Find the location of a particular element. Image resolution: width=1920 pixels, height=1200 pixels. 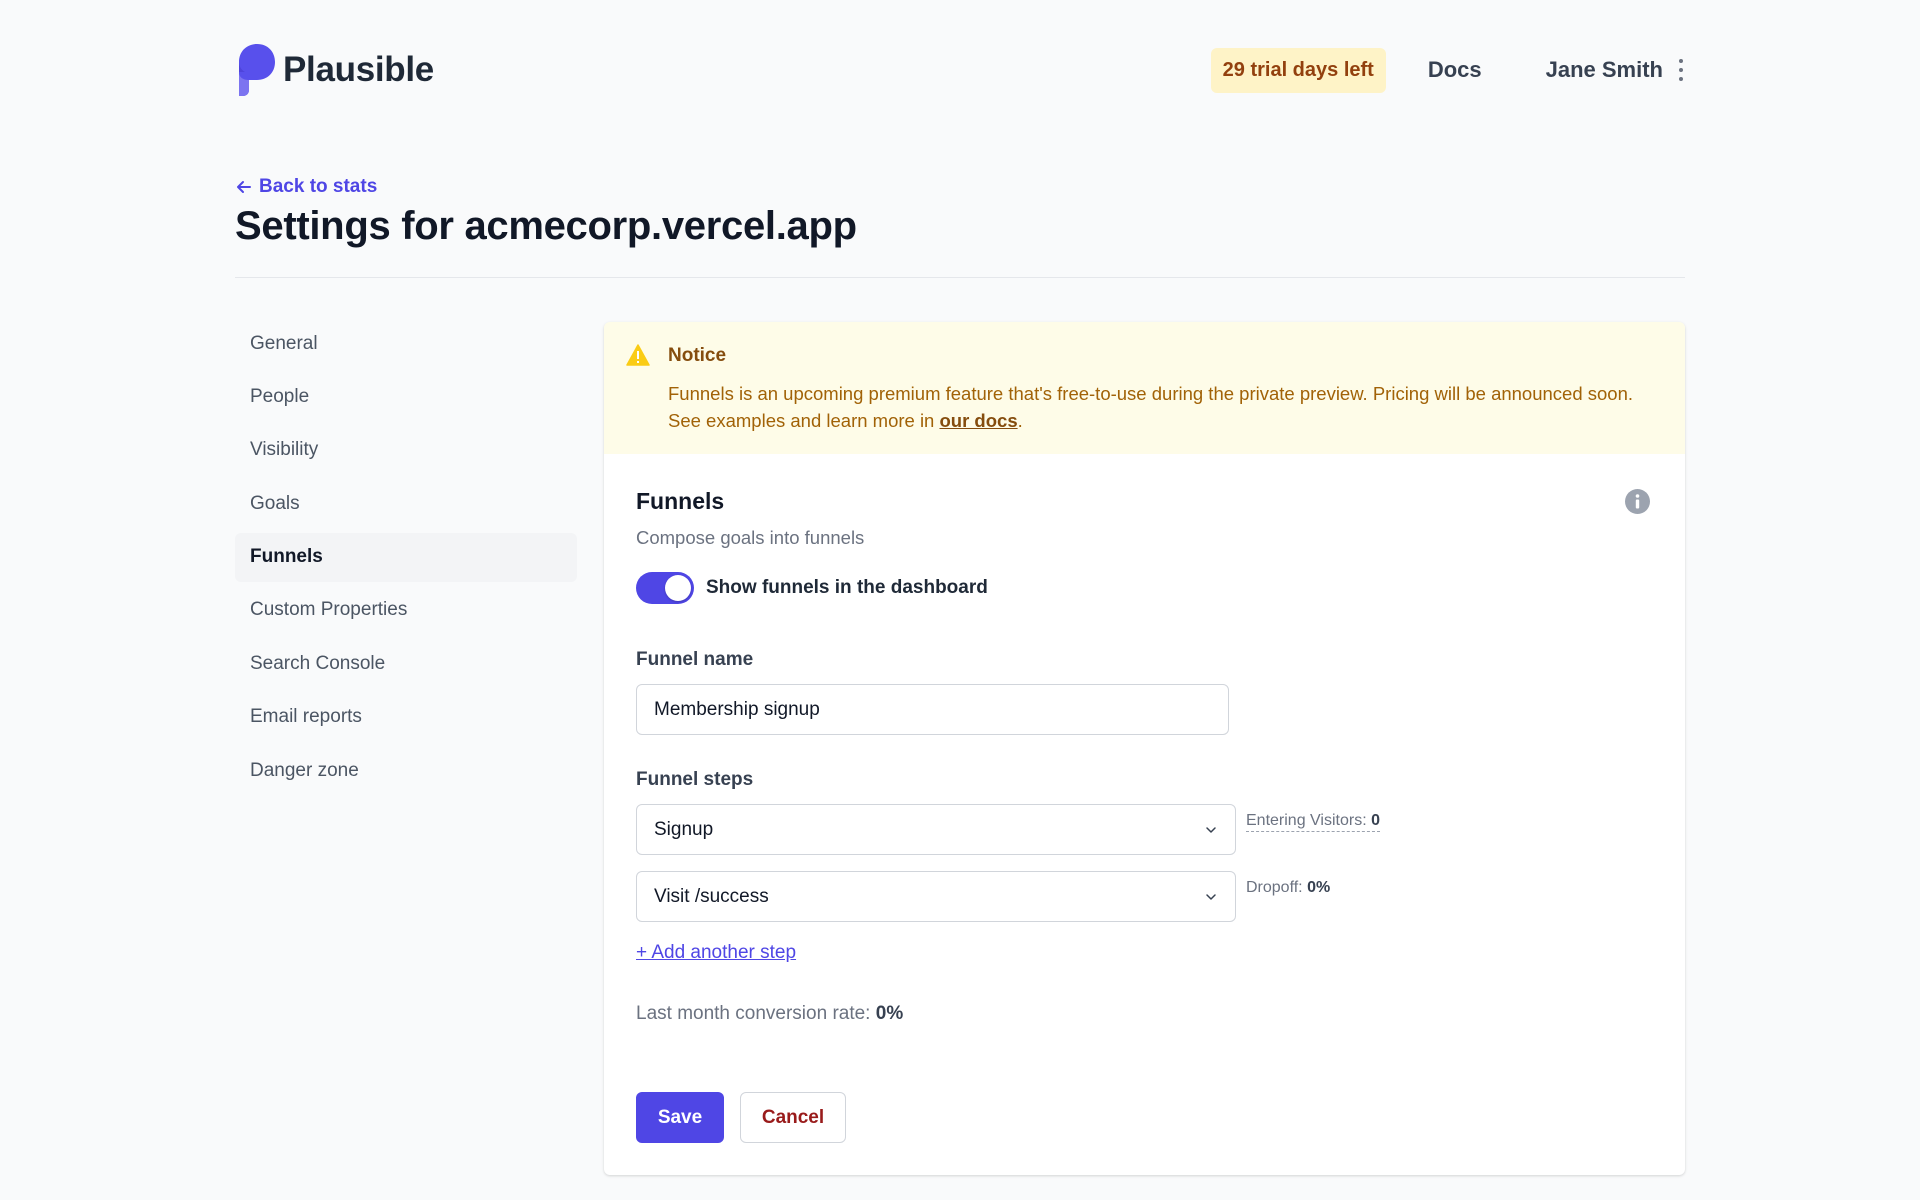

dropoff-stat: Dropoff: 0% is located at coordinates (1288, 888).